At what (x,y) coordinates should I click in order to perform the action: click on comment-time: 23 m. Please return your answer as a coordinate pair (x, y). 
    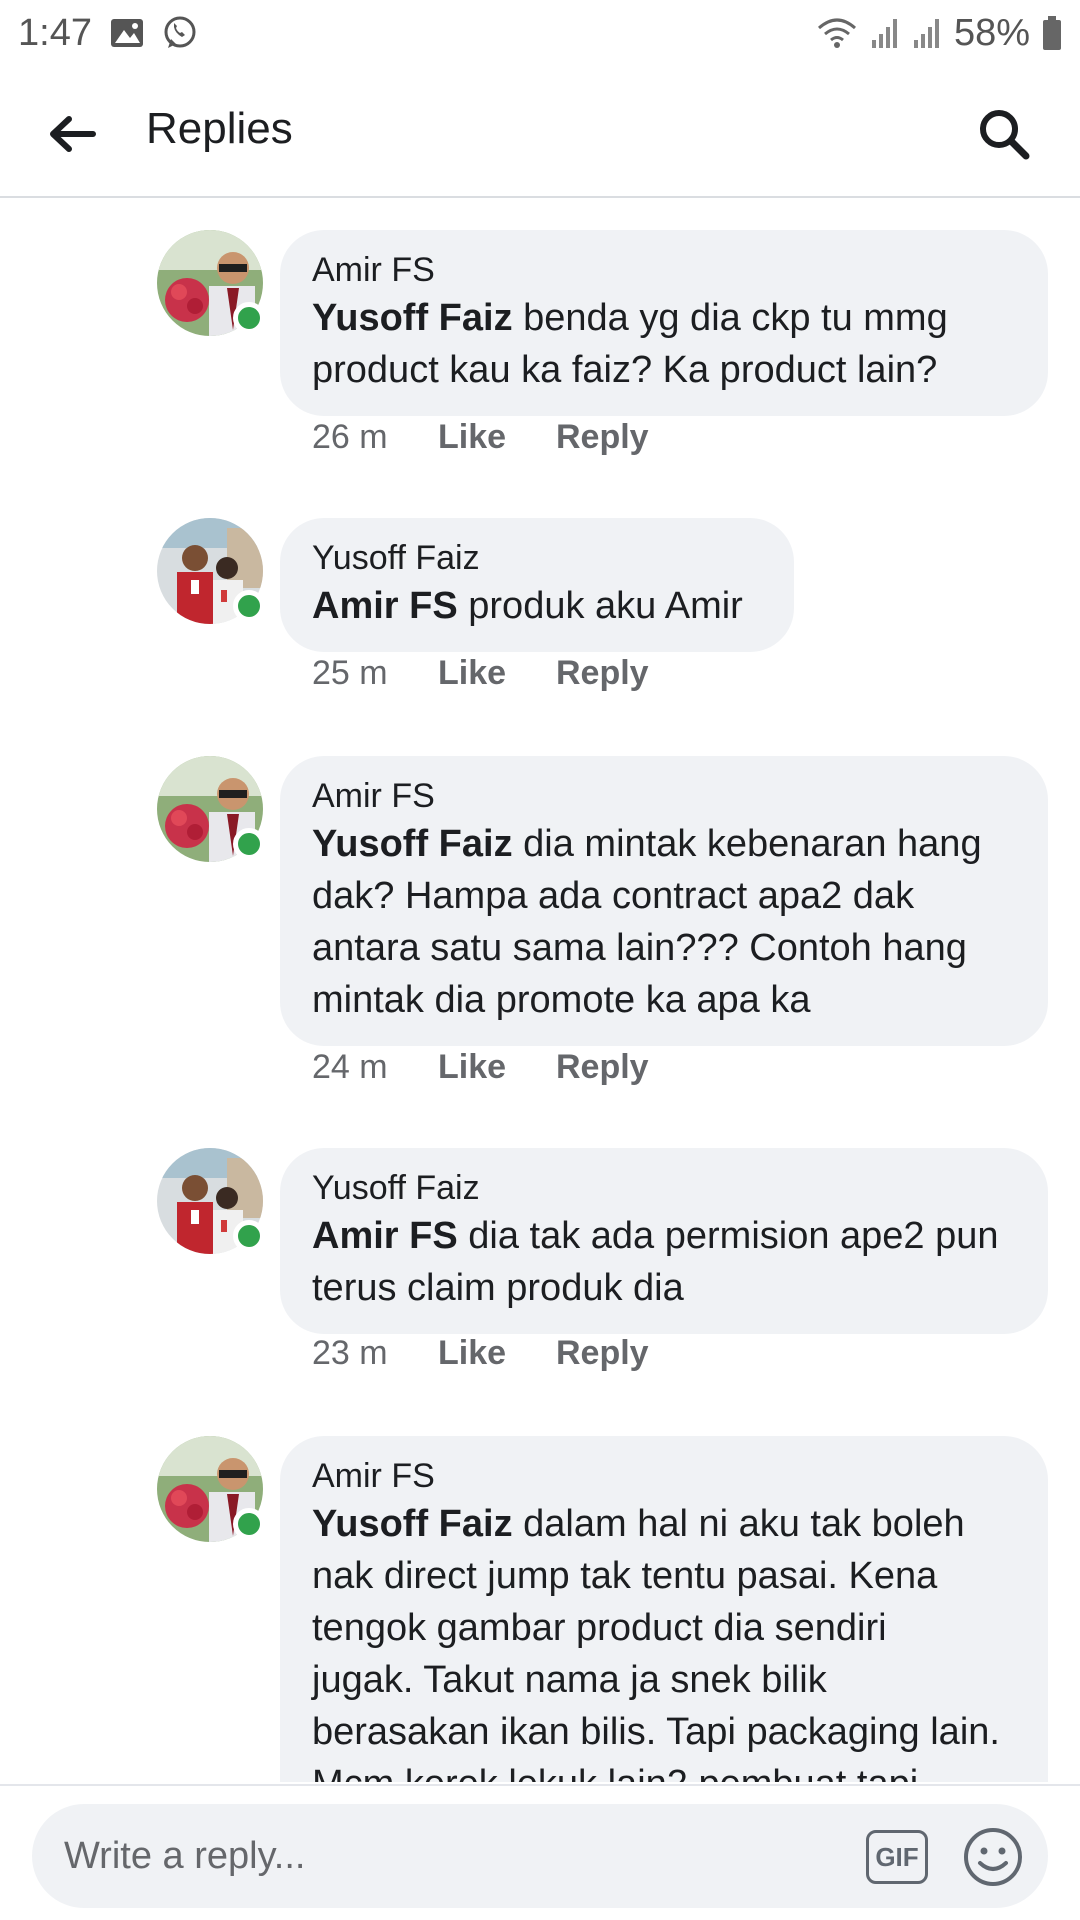
    Looking at the image, I should click on (350, 1353).